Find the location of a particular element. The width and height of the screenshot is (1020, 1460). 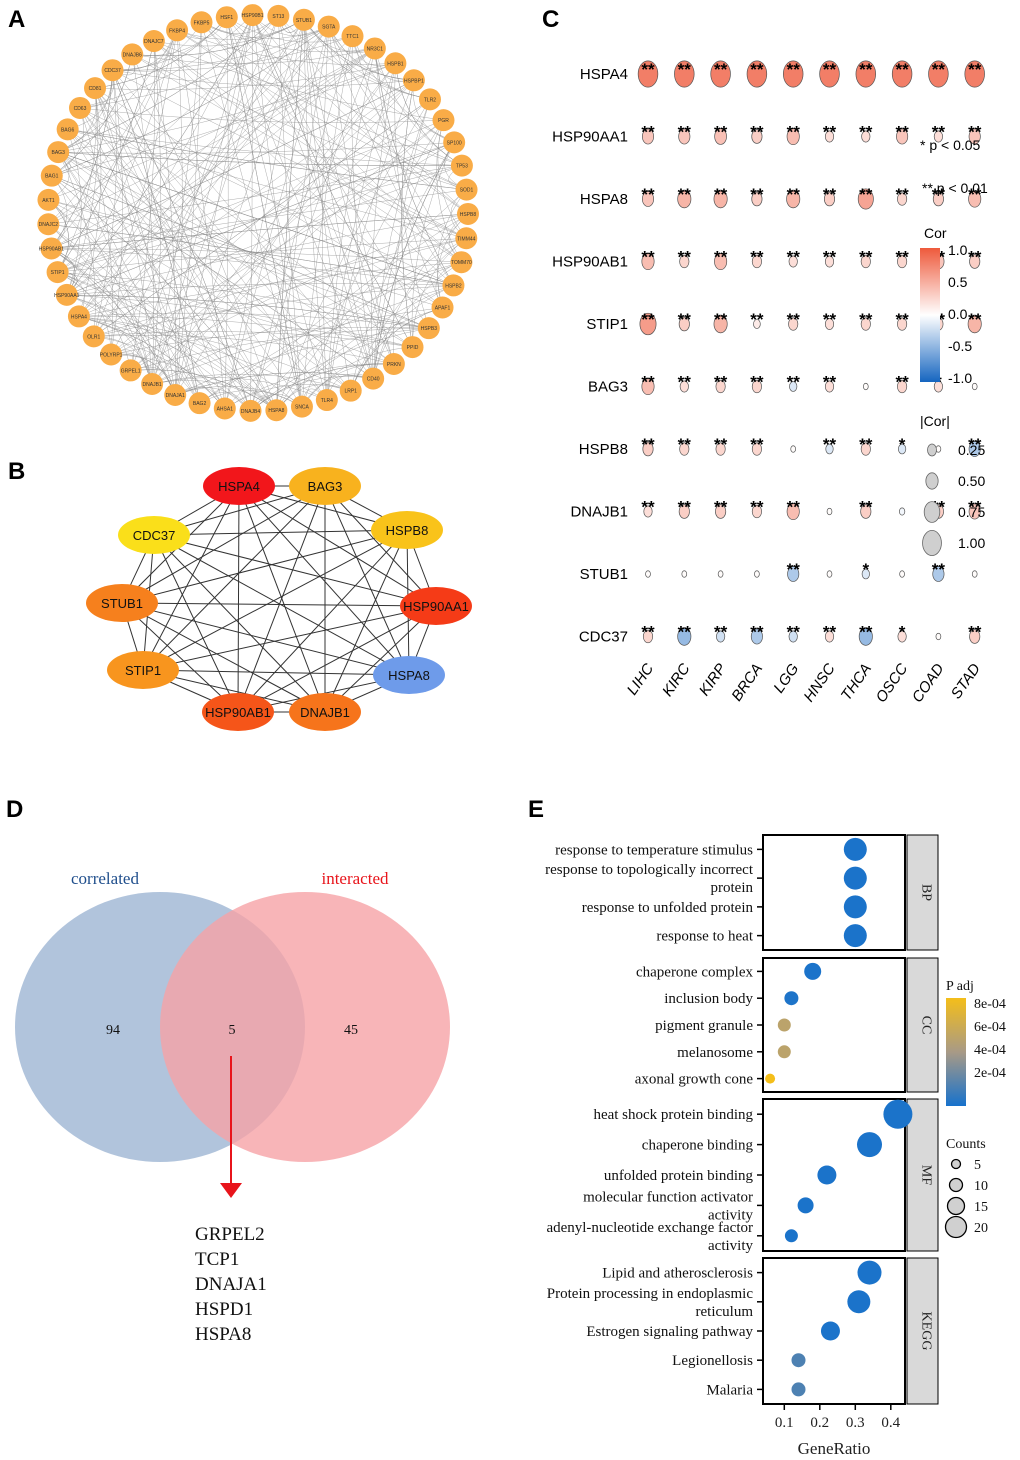

network-node: HSPB2 is located at coordinates (453, 285).